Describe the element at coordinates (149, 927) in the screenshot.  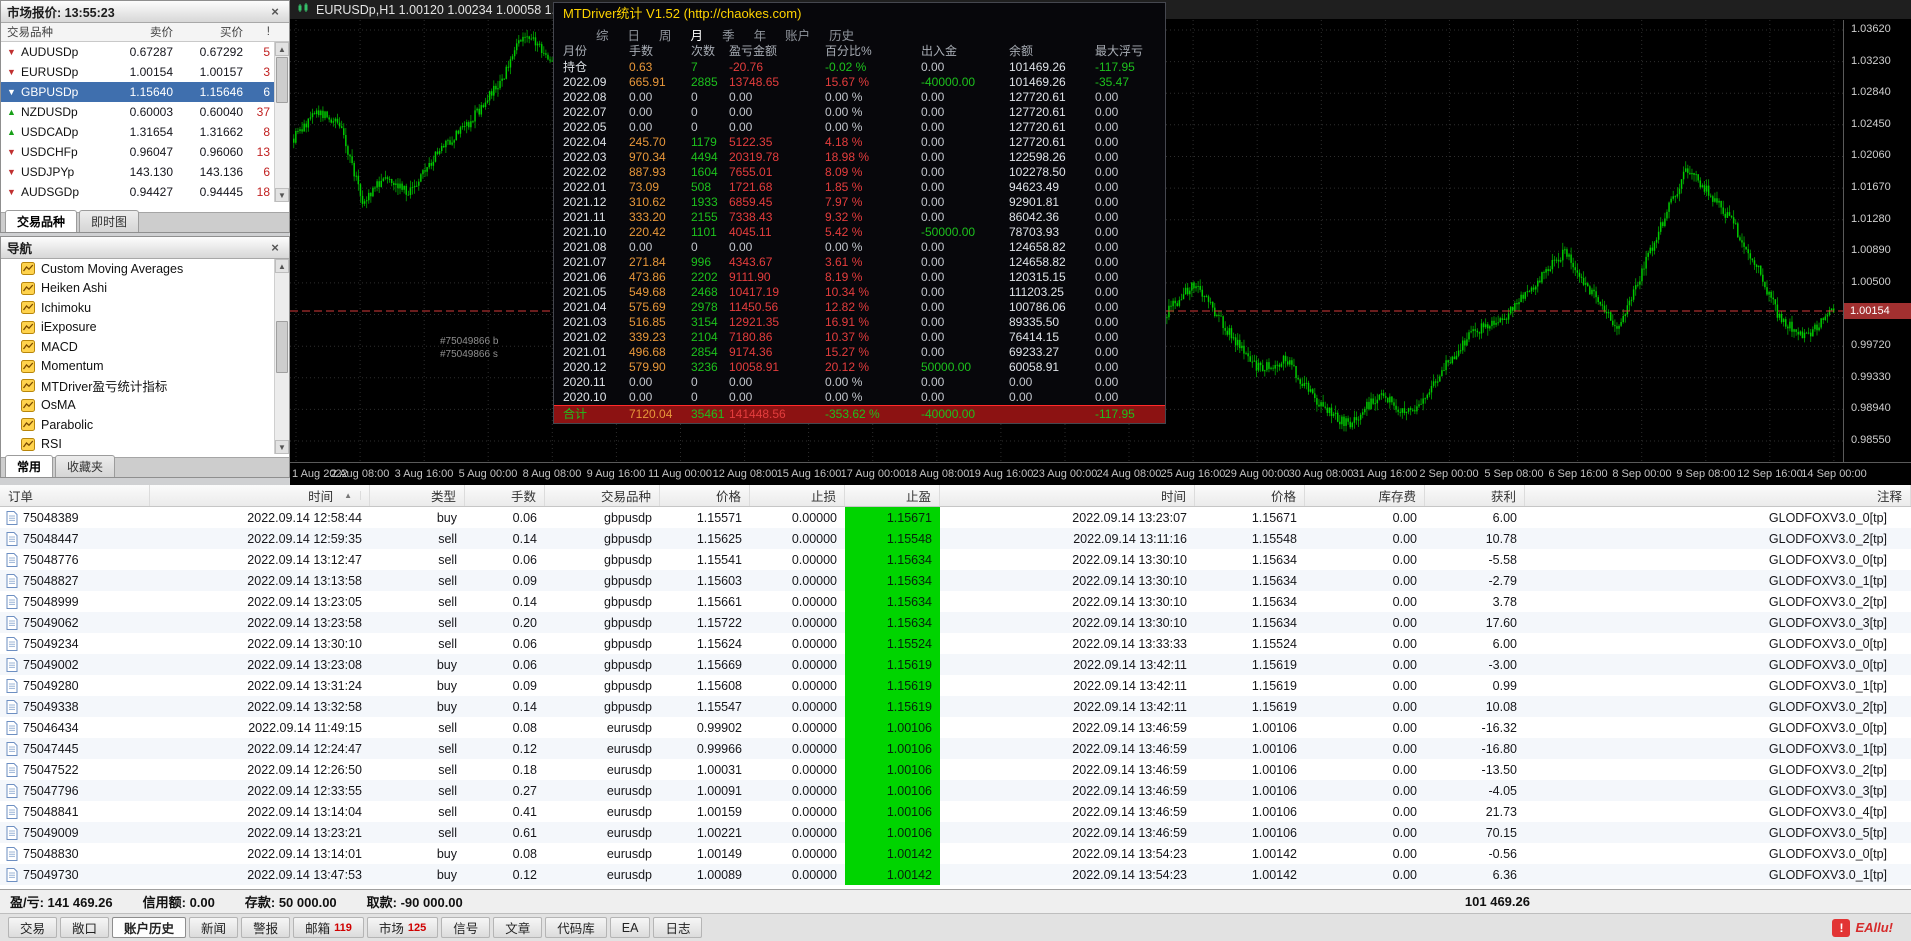
I see `bottom-tab-账户历史: 账户历史` at that location.